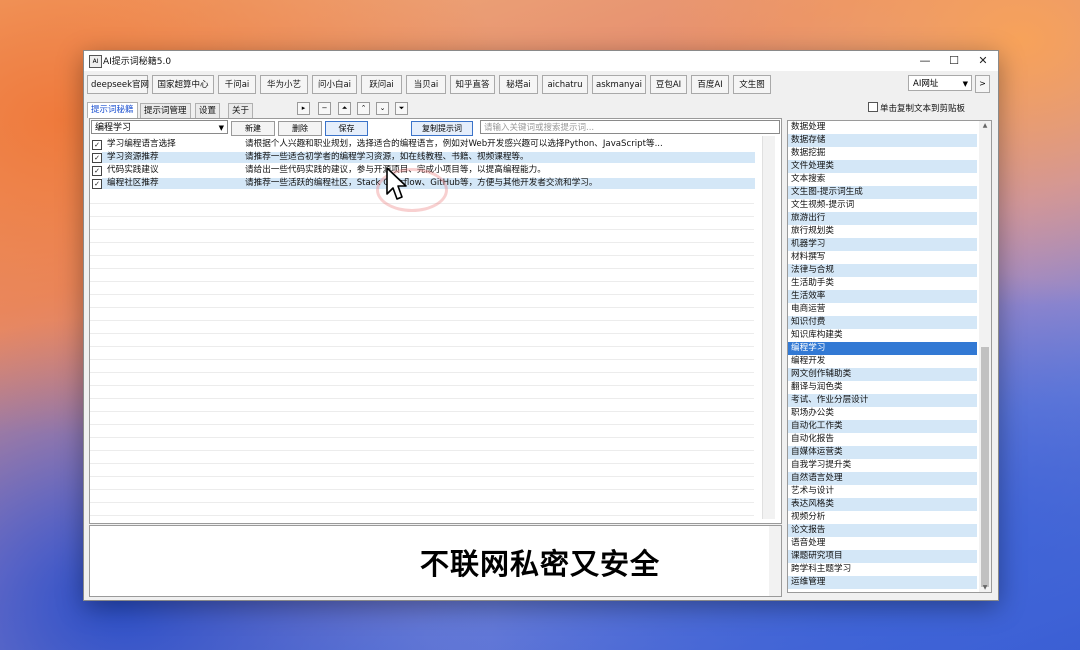  What do you see at coordinates (983, 61) in the screenshot?
I see `close-button: ✕` at bounding box center [983, 61].